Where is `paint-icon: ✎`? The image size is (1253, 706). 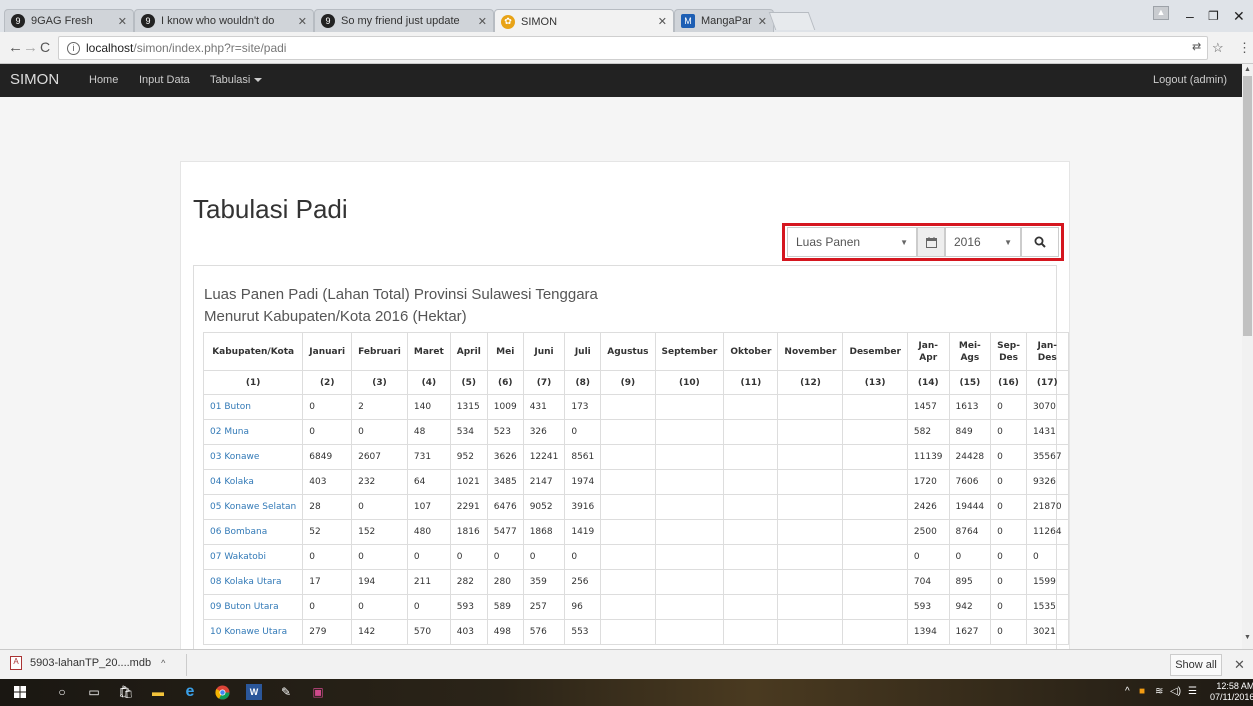 paint-icon: ✎ is located at coordinates (286, 692).